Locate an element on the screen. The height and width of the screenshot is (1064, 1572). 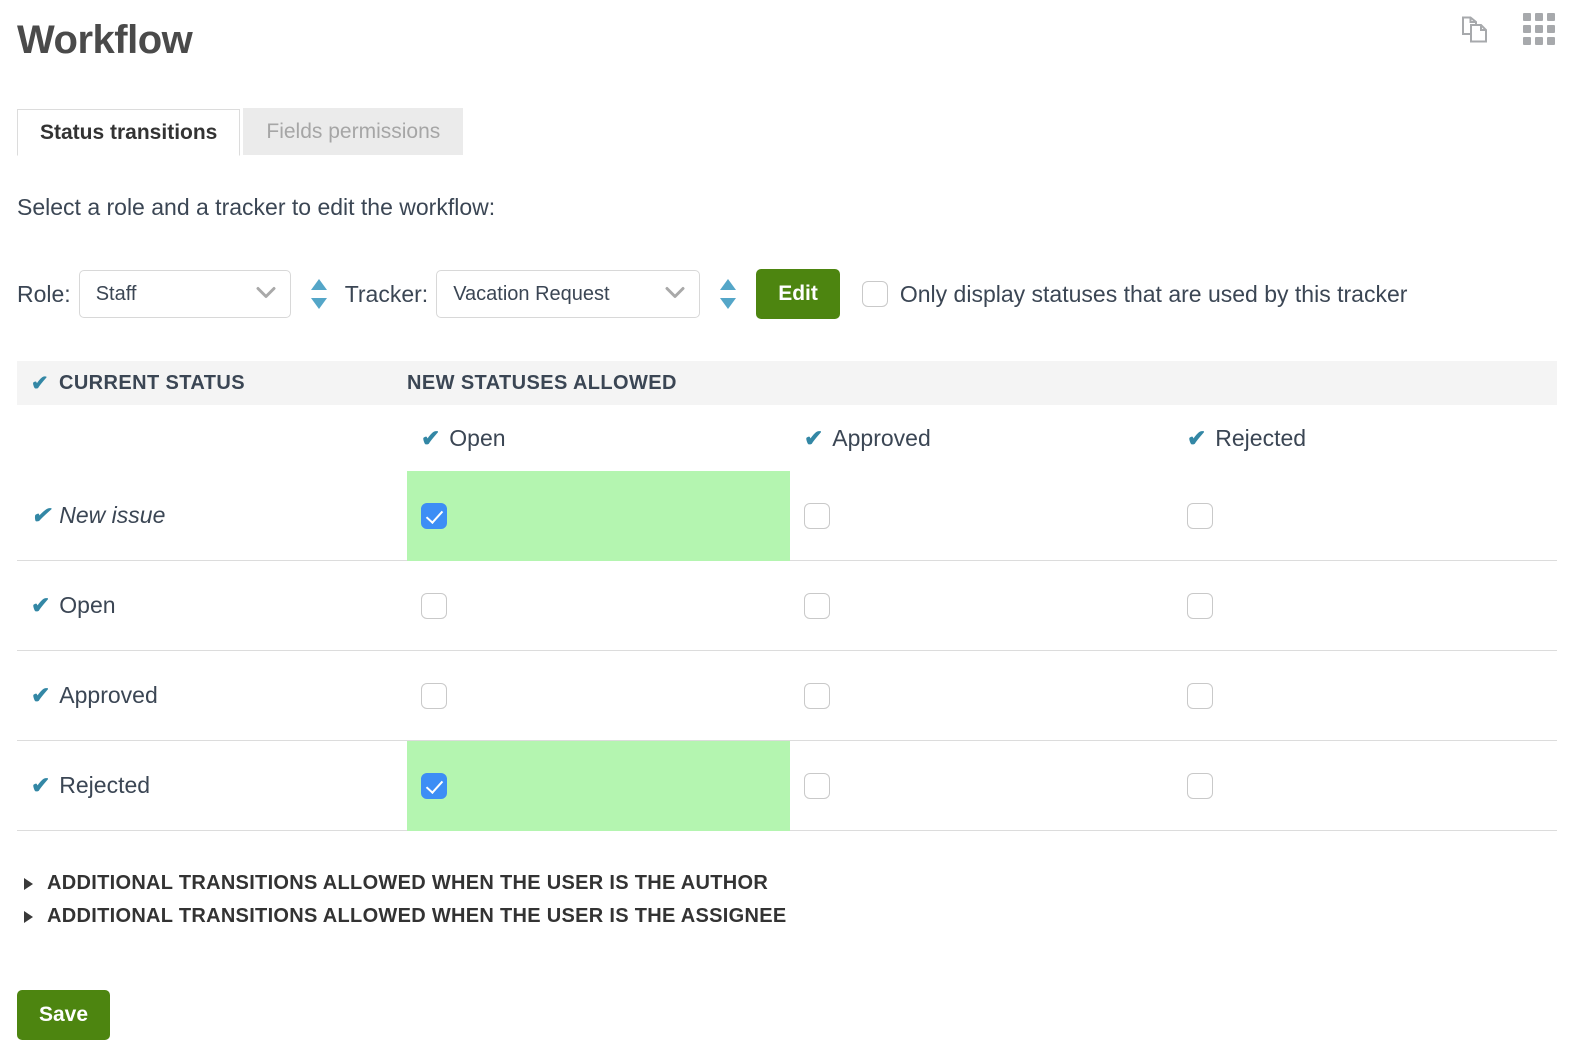
column-header-open: ✔ Open is located at coordinates (598, 438).